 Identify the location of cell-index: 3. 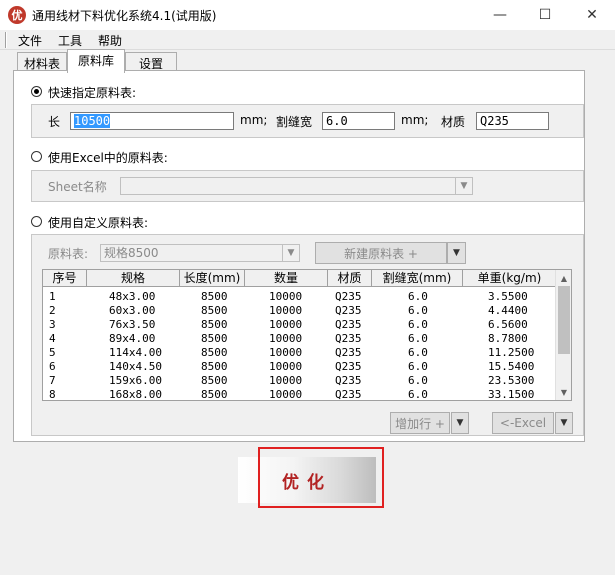
(52, 324).